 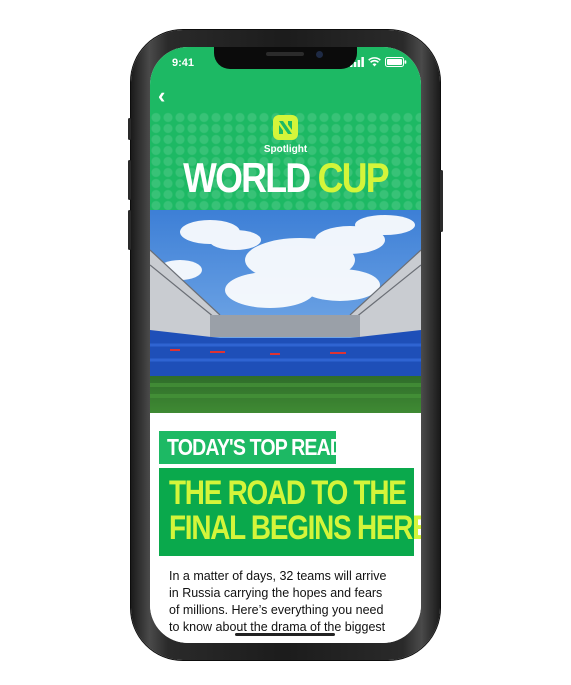 I want to click on top-read-text: TODAY'S TOP READ, so click(x=255, y=447).